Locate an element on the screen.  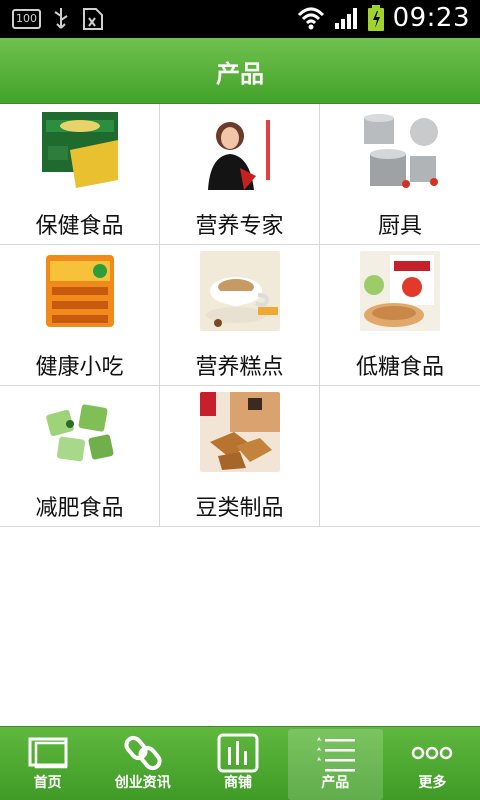
tab-products: 产品 is located at coordinates (335, 764).